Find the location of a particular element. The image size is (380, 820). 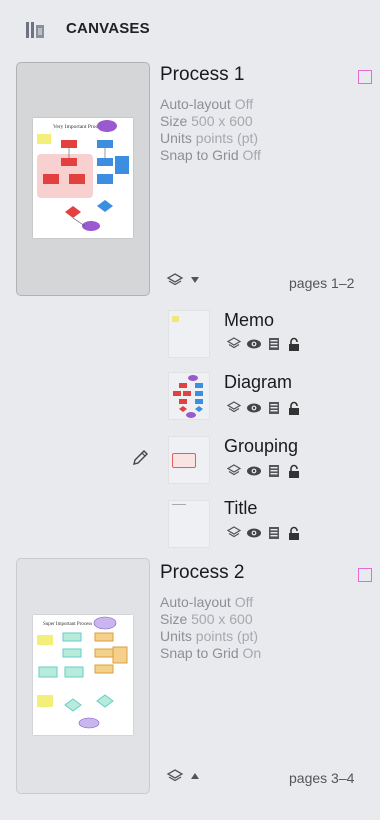

layer-name-grouping: Grouping is located at coordinates (261, 446).